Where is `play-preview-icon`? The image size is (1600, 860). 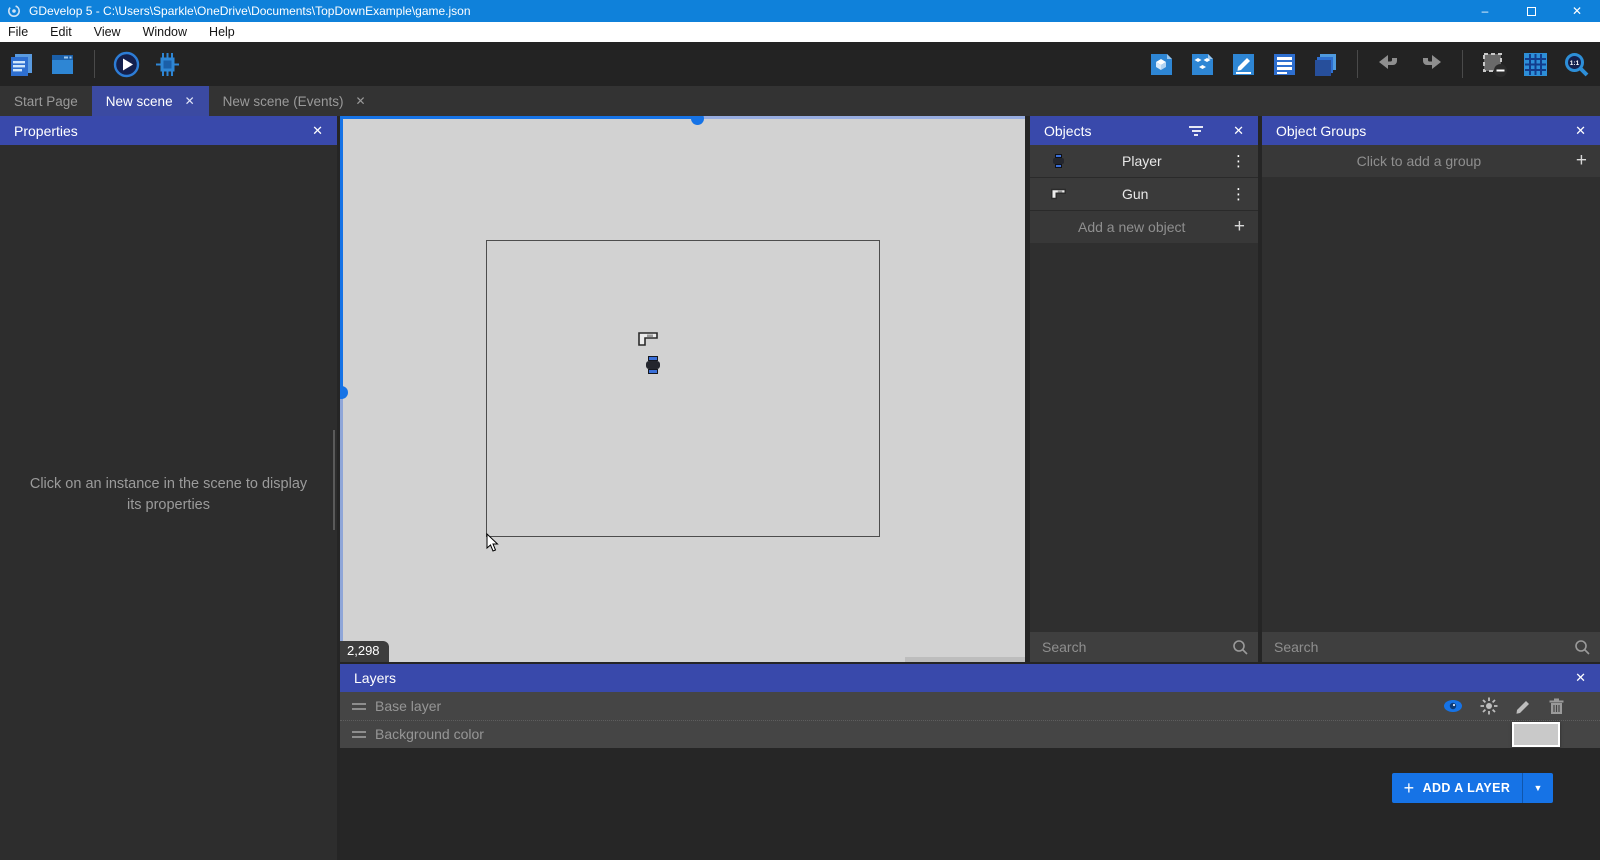 play-preview-icon is located at coordinates (126, 64).